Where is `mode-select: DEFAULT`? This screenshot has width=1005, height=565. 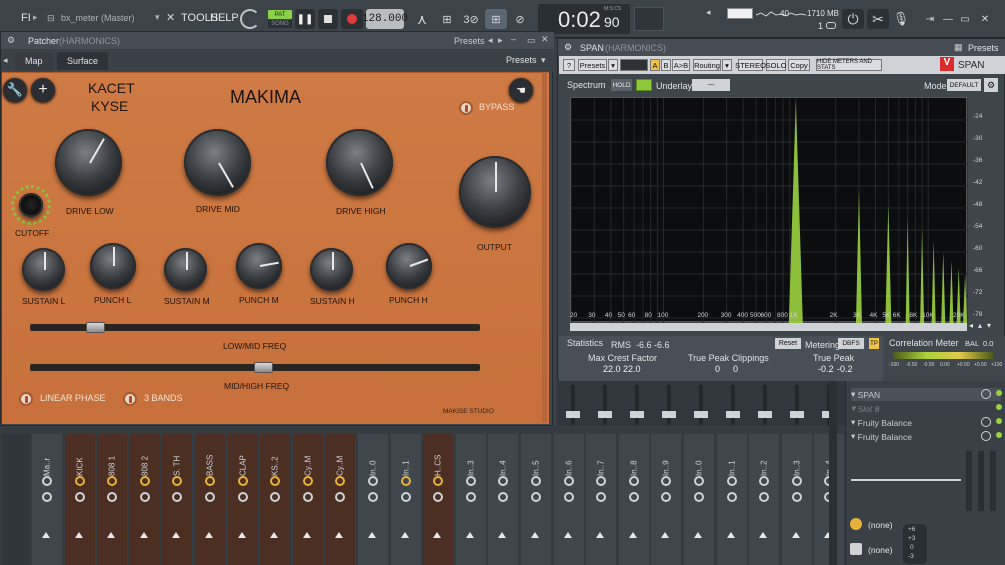
mode-select: DEFAULT is located at coordinates (964, 85).